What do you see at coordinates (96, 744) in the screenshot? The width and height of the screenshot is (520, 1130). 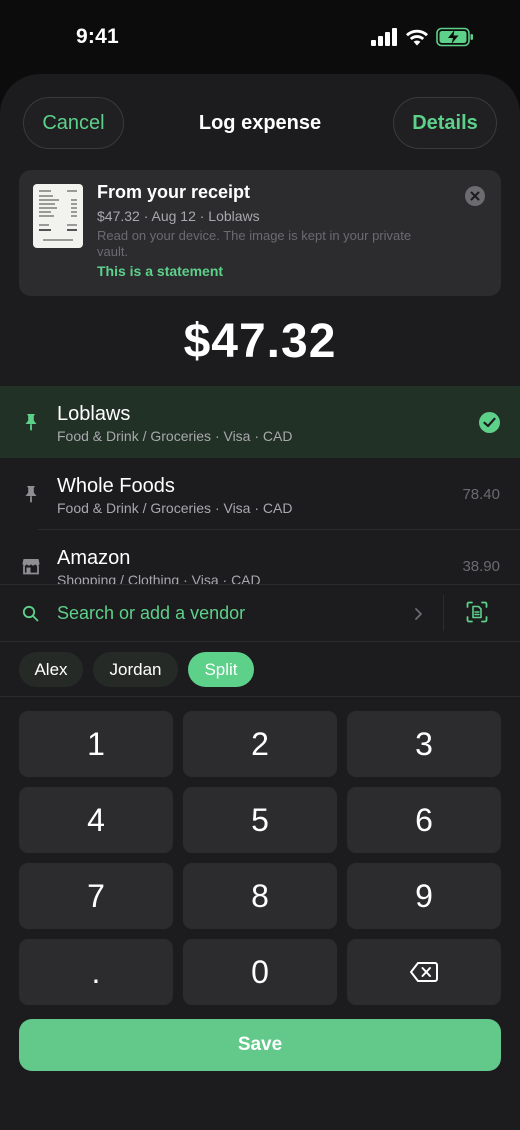 I see `key-1: 1` at bounding box center [96, 744].